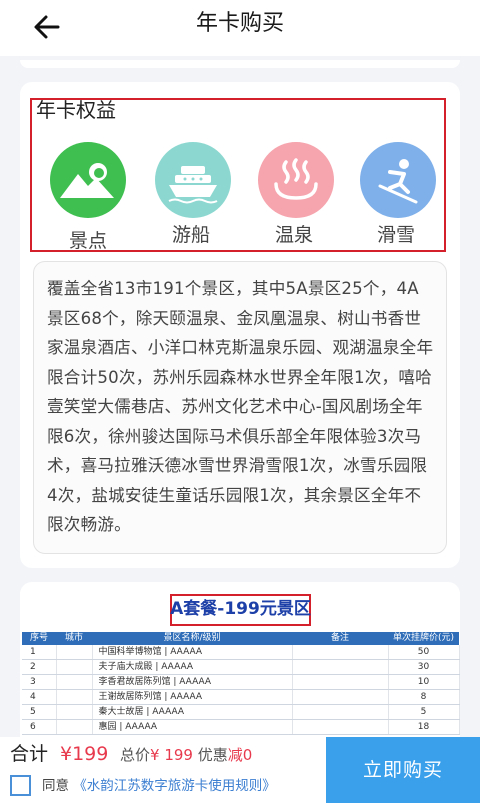 The height and width of the screenshot is (803, 480). I want to click on page-title: 年卡购买, so click(239, 23).